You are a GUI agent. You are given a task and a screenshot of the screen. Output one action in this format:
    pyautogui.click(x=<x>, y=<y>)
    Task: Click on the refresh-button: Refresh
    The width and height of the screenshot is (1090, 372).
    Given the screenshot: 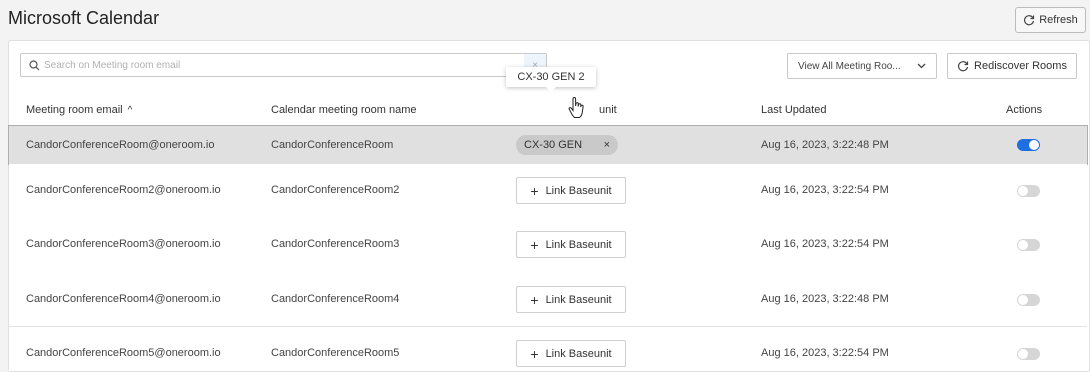 What is the action you would take?
    pyautogui.click(x=1050, y=20)
    